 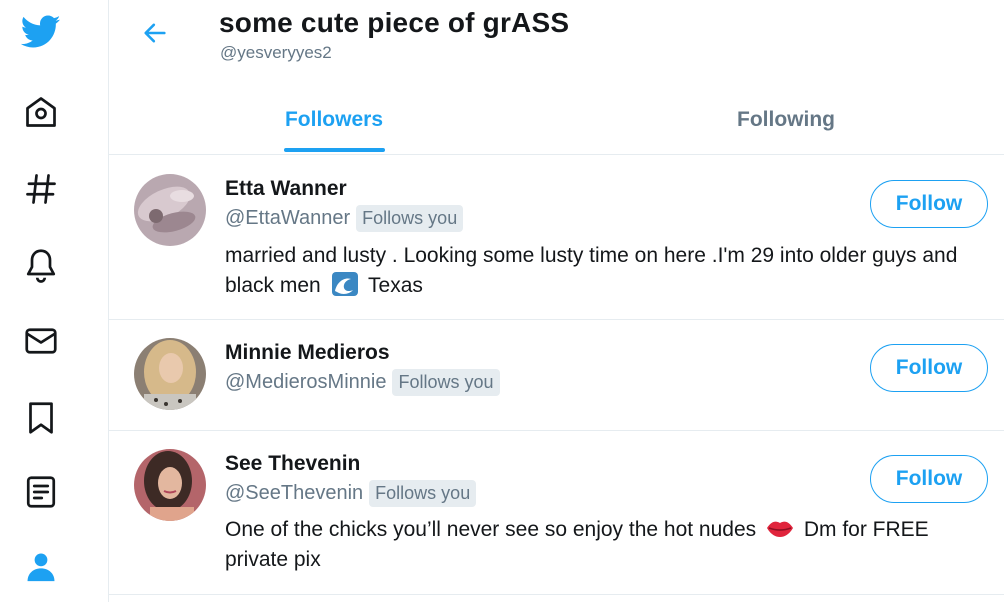 I want to click on lists-icon, so click(x=41, y=492).